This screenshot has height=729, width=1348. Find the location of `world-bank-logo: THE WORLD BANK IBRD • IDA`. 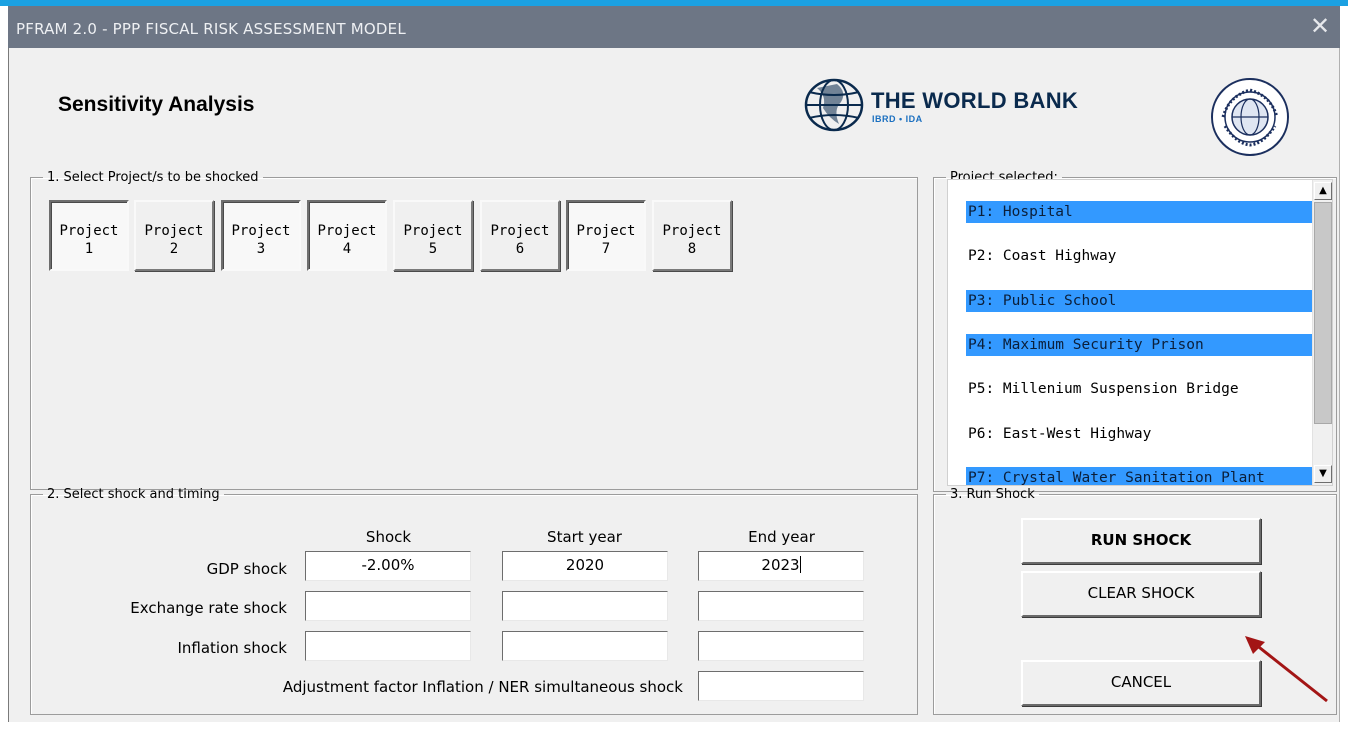

world-bank-logo: THE WORLD BANK IBRD • IDA is located at coordinates (973, 108).